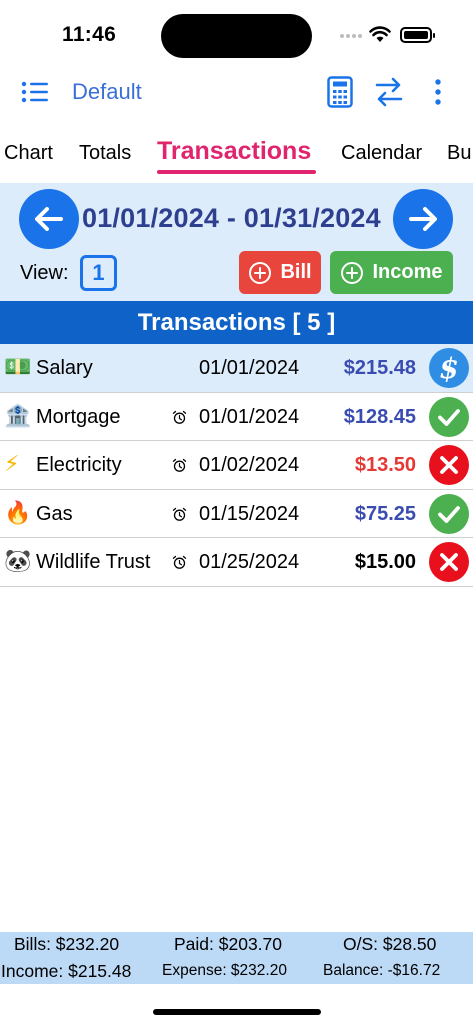  What do you see at coordinates (249, 562) in the screenshot?
I see `transaction-date: 01/25/2024` at bounding box center [249, 562].